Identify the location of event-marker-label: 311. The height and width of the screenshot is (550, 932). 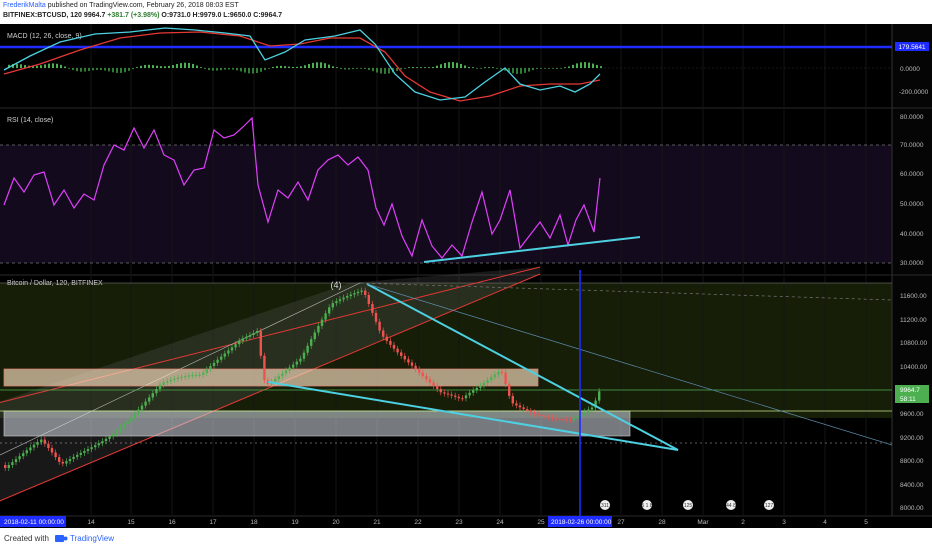
(605, 506).